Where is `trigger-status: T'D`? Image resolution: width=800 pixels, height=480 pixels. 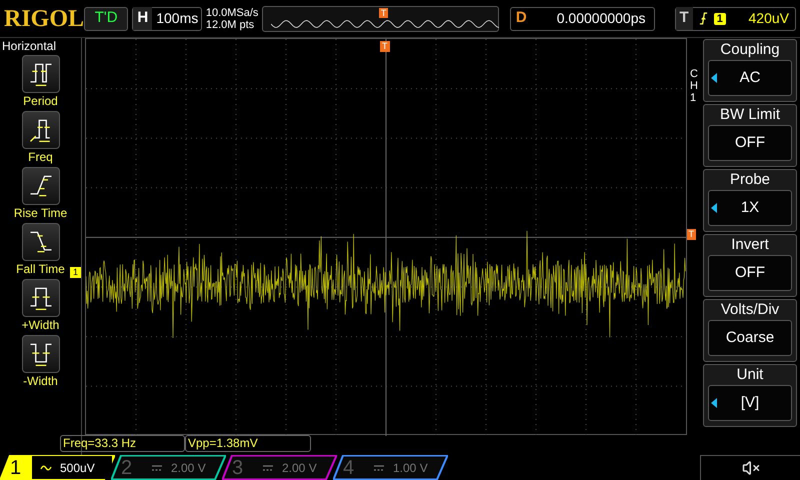
trigger-status: T'D is located at coordinates (106, 18).